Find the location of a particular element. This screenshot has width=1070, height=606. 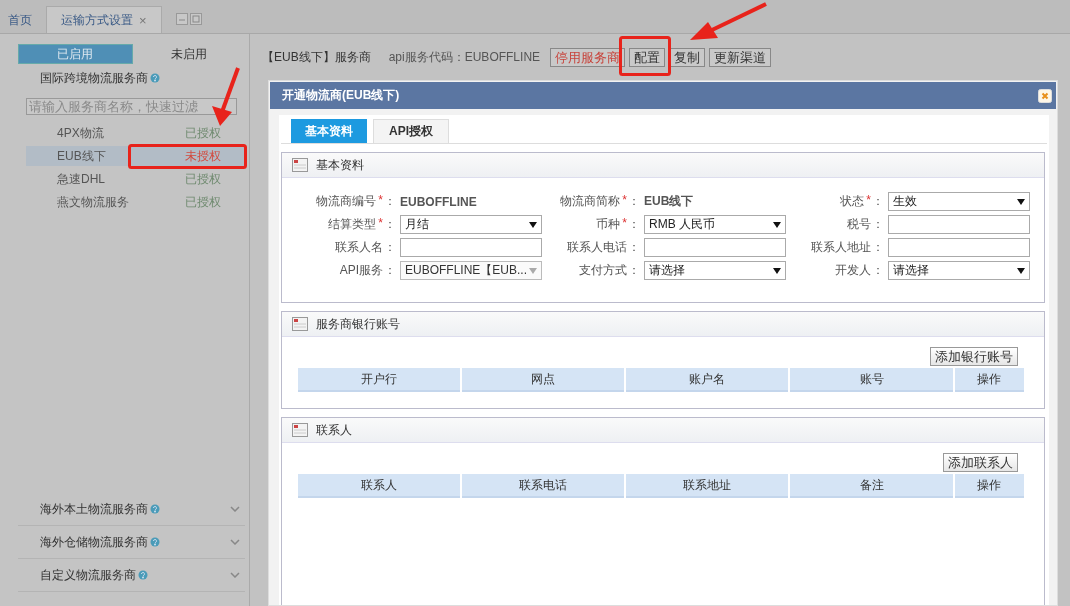

tab: 首页 is located at coordinates (20, 20).